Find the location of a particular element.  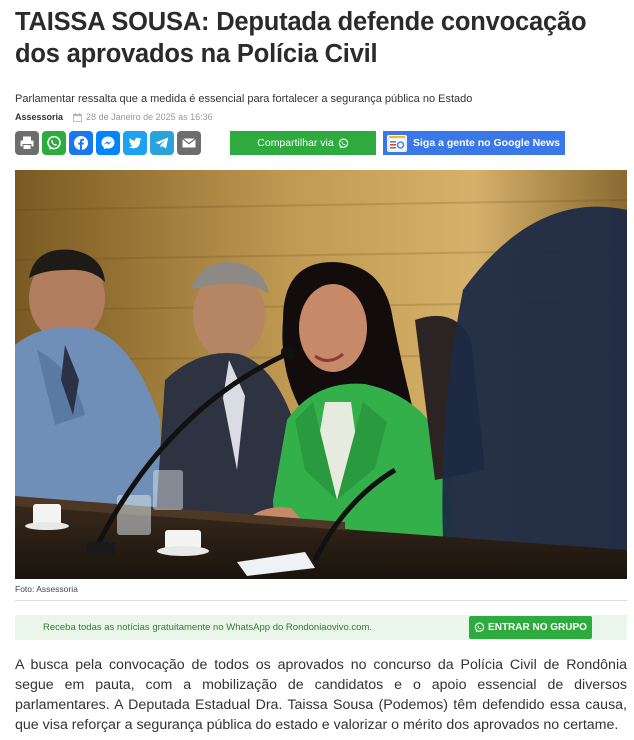

print-icon is located at coordinates (27, 143).